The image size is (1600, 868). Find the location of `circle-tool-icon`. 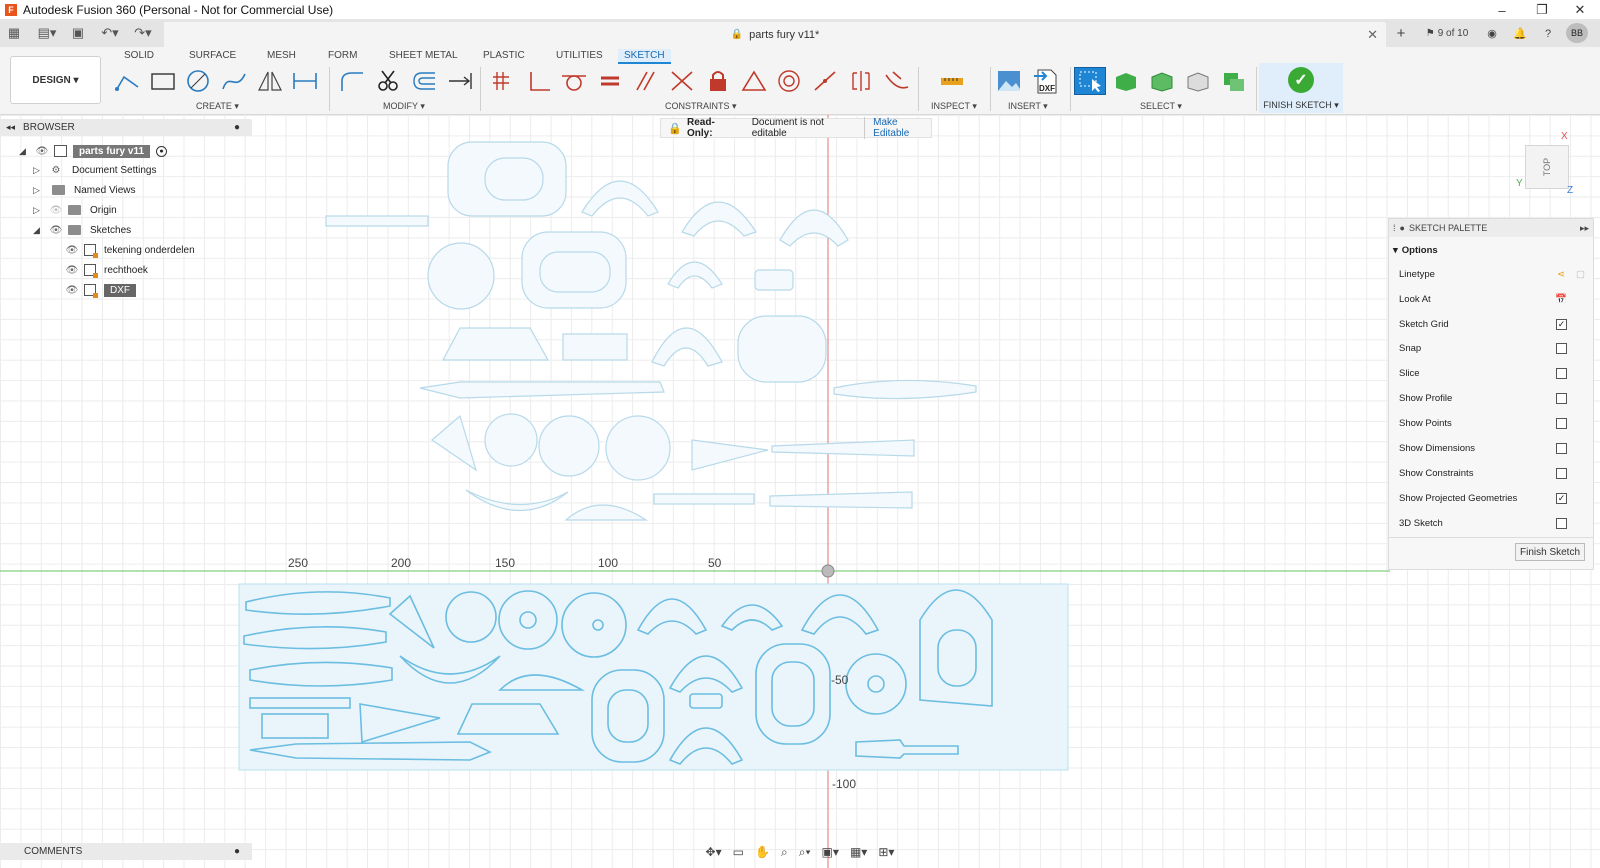

circle-tool-icon is located at coordinates (198, 81).